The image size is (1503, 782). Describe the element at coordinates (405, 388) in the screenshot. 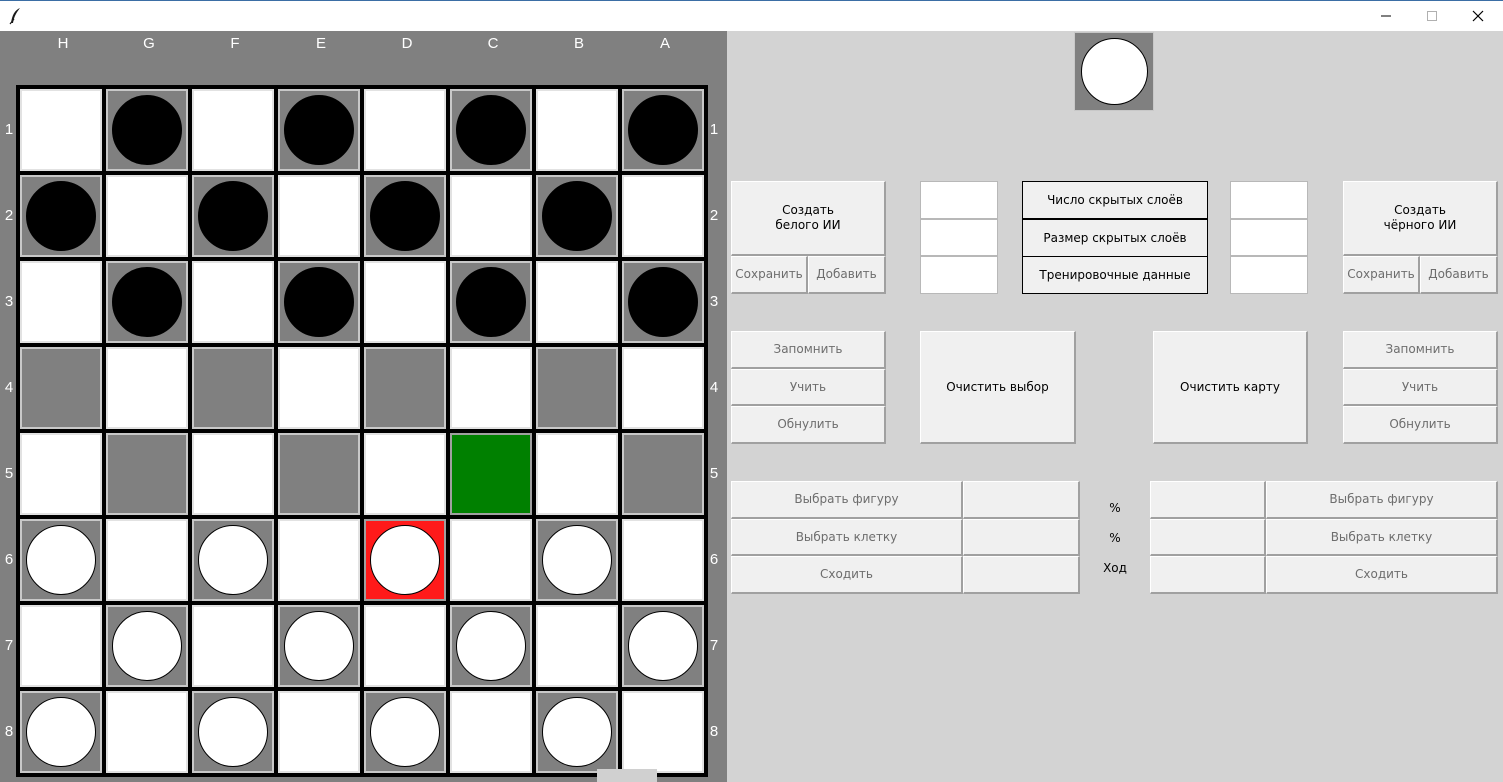

I see `square-d4` at that location.